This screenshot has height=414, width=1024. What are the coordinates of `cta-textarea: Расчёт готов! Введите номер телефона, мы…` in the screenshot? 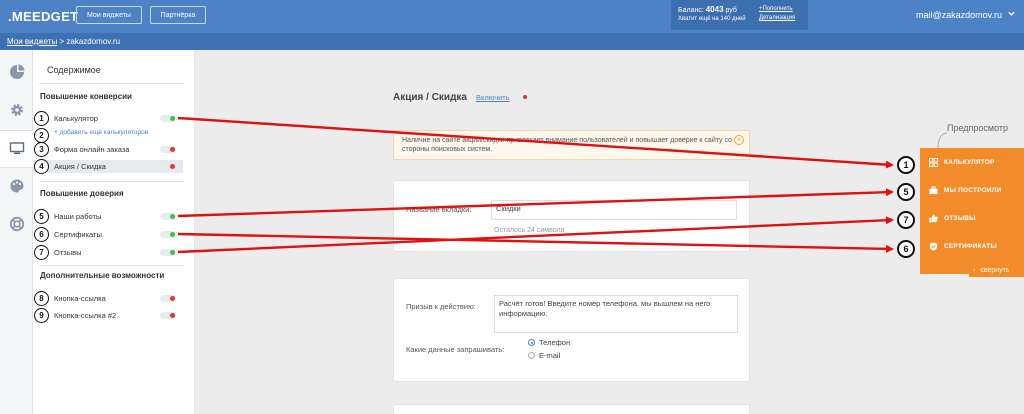 It's located at (616, 314).